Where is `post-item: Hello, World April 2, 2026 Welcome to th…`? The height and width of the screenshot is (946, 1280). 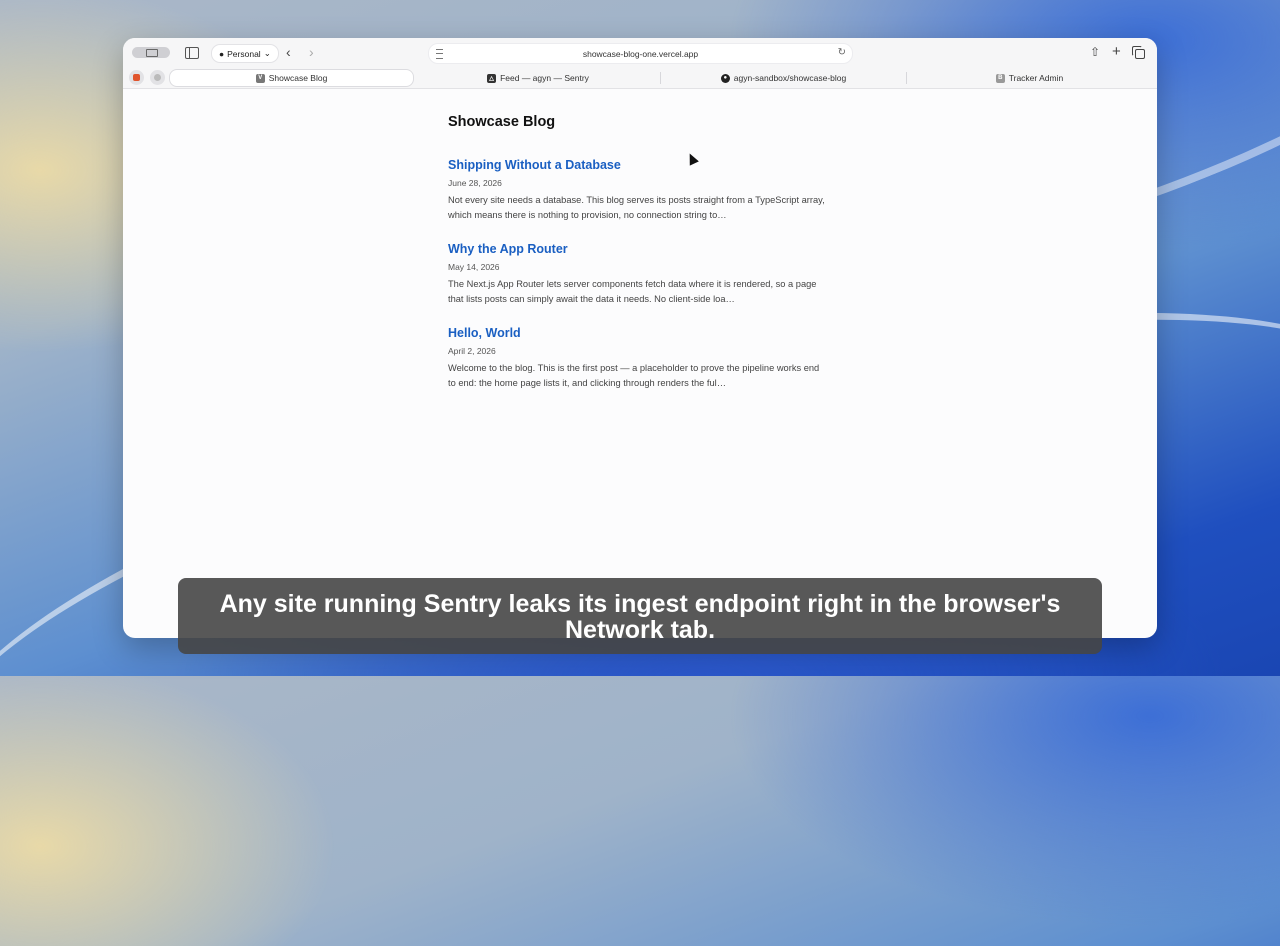
post-item: Hello, World April 2, 2026 Welcome to th… is located at coordinates (638, 358).